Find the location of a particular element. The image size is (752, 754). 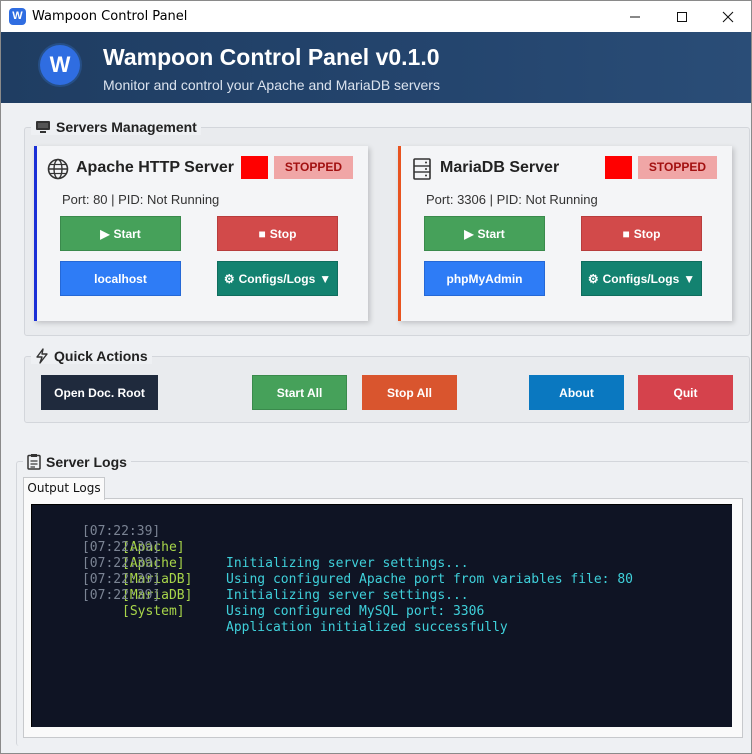

monitor-icon is located at coordinates (43, 127).